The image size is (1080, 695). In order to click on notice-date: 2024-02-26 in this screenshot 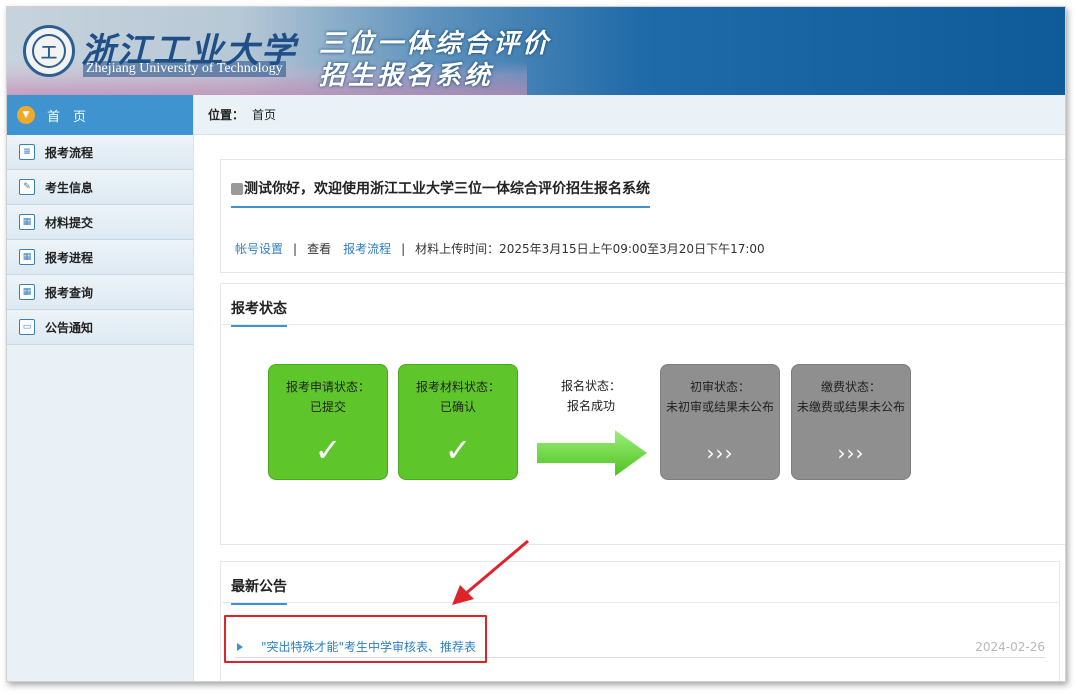, I will do `click(1010, 646)`.